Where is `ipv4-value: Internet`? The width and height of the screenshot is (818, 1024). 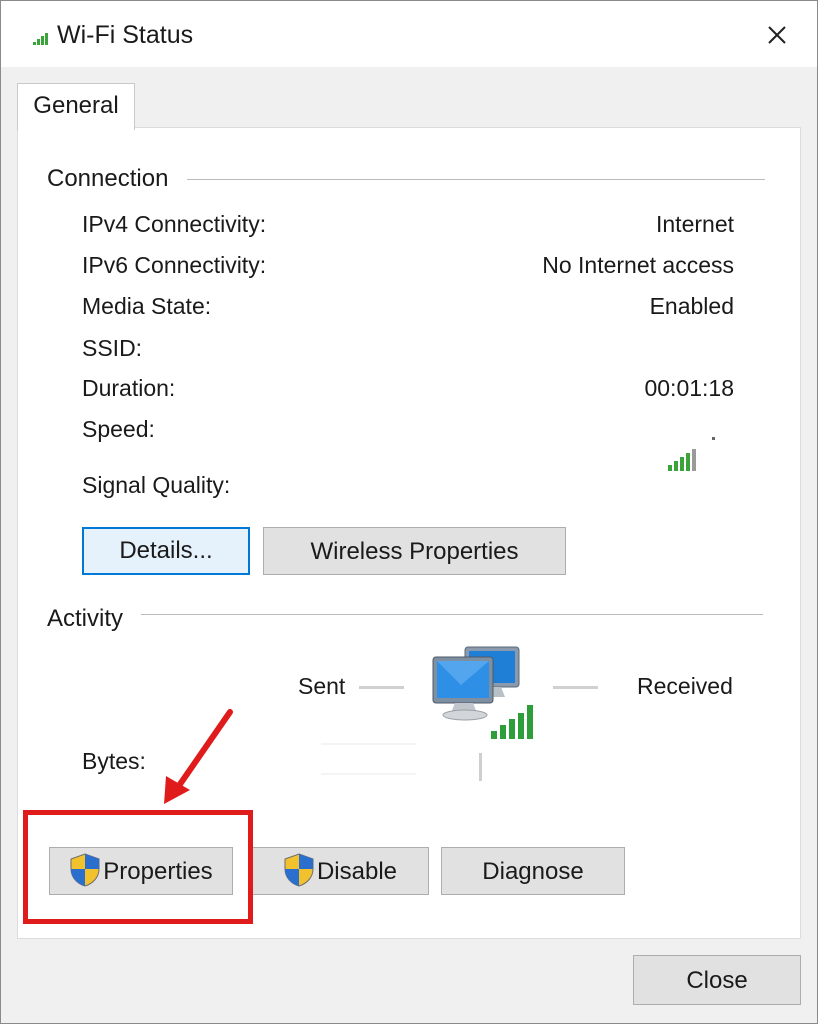
ipv4-value: Internet is located at coordinates (695, 224).